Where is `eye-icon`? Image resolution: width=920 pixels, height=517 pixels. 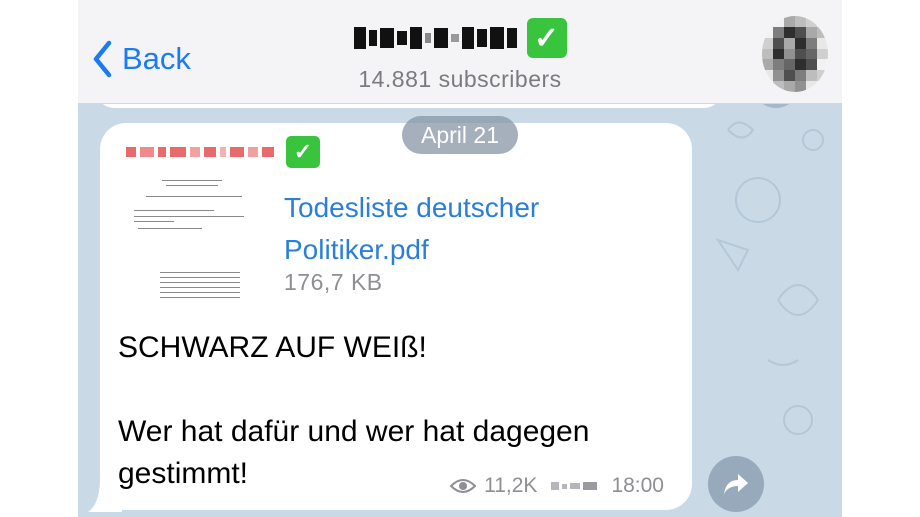 eye-icon is located at coordinates (463, 486).